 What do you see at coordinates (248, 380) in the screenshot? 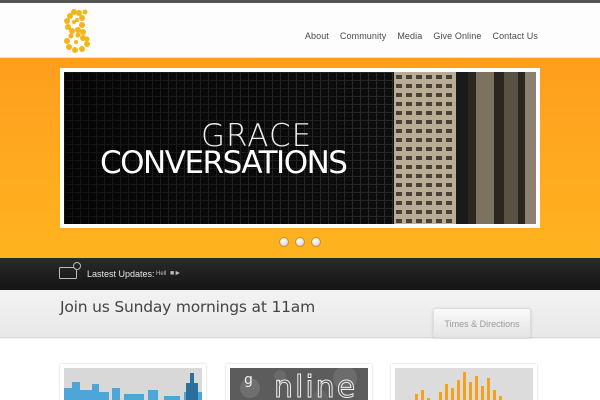
I see `online-thumbnail-g: g` at bounding box center [248, 380].